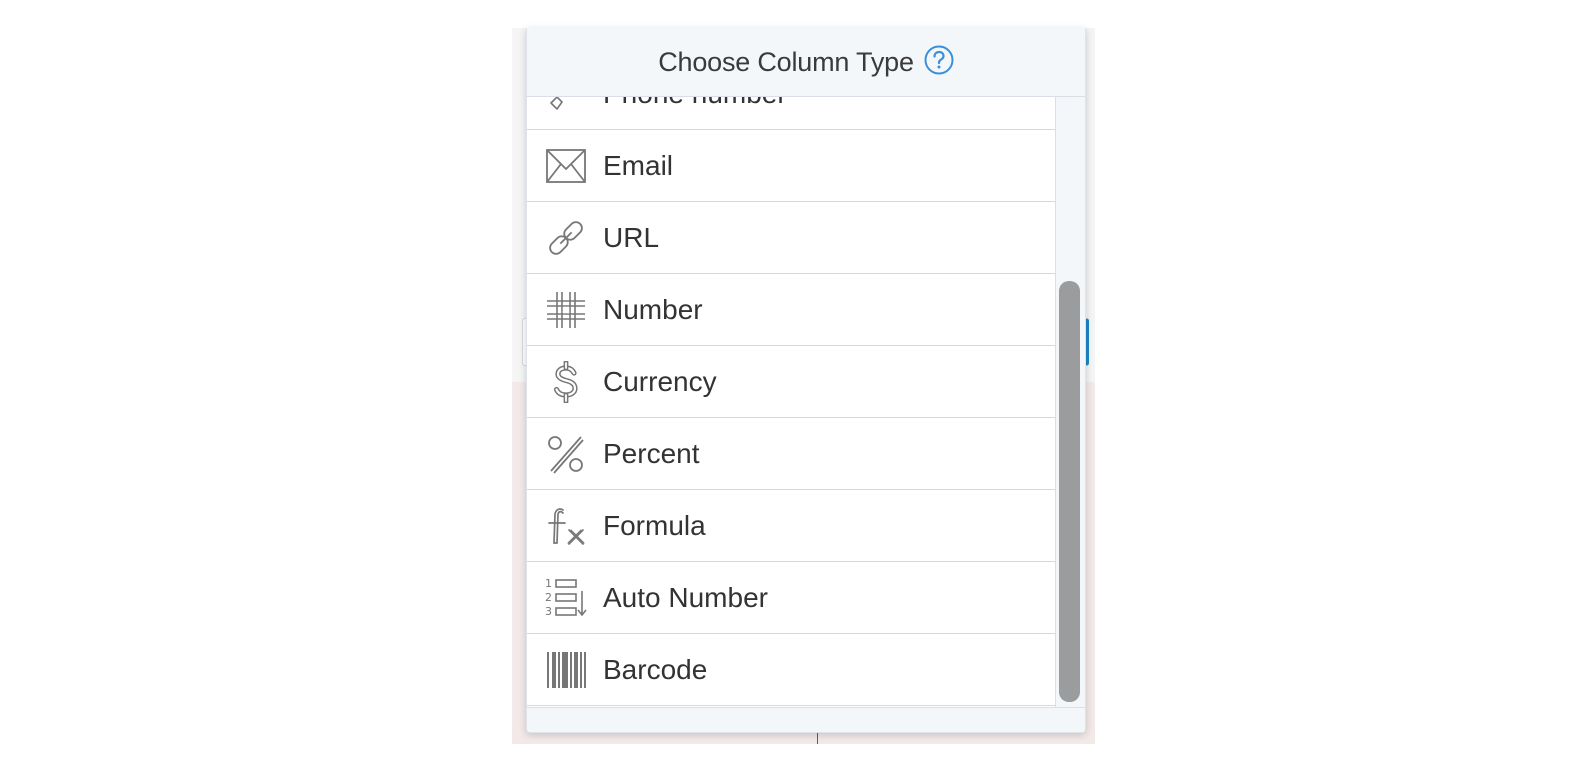 This screenshot has height=779, width=1576. What do you see at coordinates (655, 669) in the screenshot?
I see `column-type-label: Barcode` at bounding box center [655, 669].